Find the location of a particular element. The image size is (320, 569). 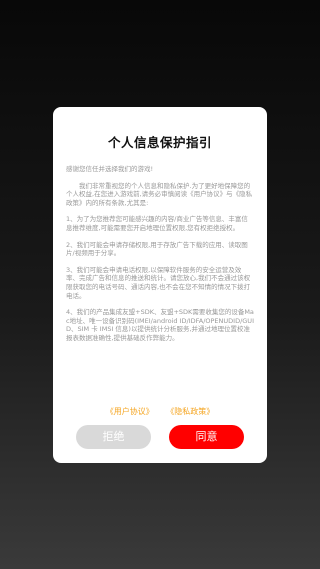

reject-button: 拒绝 is located at coordinates (113, 437).